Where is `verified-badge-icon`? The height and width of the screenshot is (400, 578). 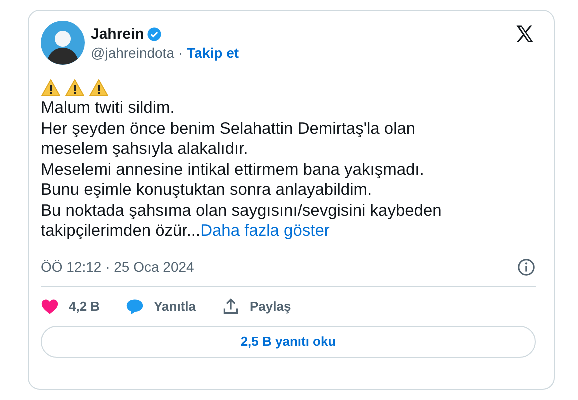
verified-badge-icon is located at coordinates (154, 34).